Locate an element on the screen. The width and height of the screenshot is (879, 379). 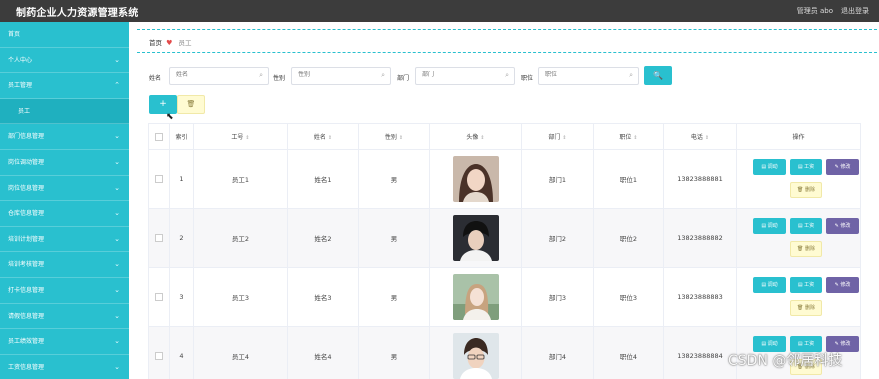
current-user: 管理员 abo is located at coordinates (814, 11).